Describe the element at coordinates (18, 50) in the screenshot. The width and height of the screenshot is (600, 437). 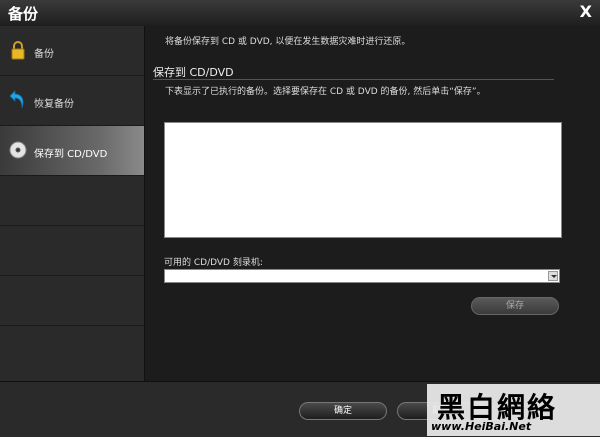
I see `lock-icon` at that location.